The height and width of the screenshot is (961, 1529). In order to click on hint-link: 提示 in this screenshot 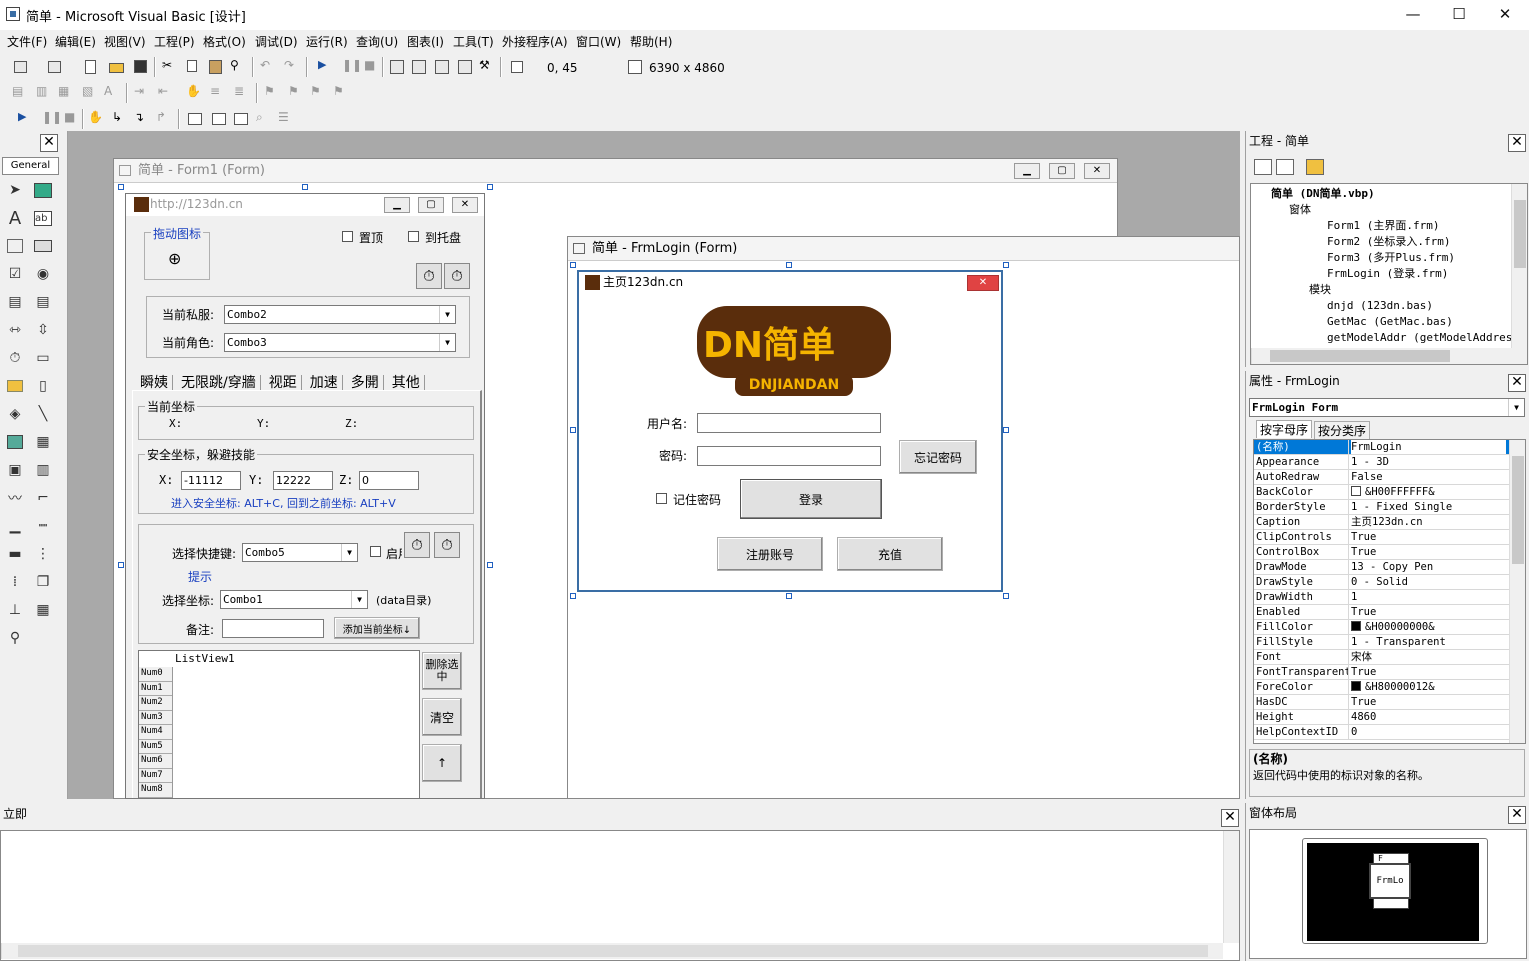, I will do `click(200, 576)`.